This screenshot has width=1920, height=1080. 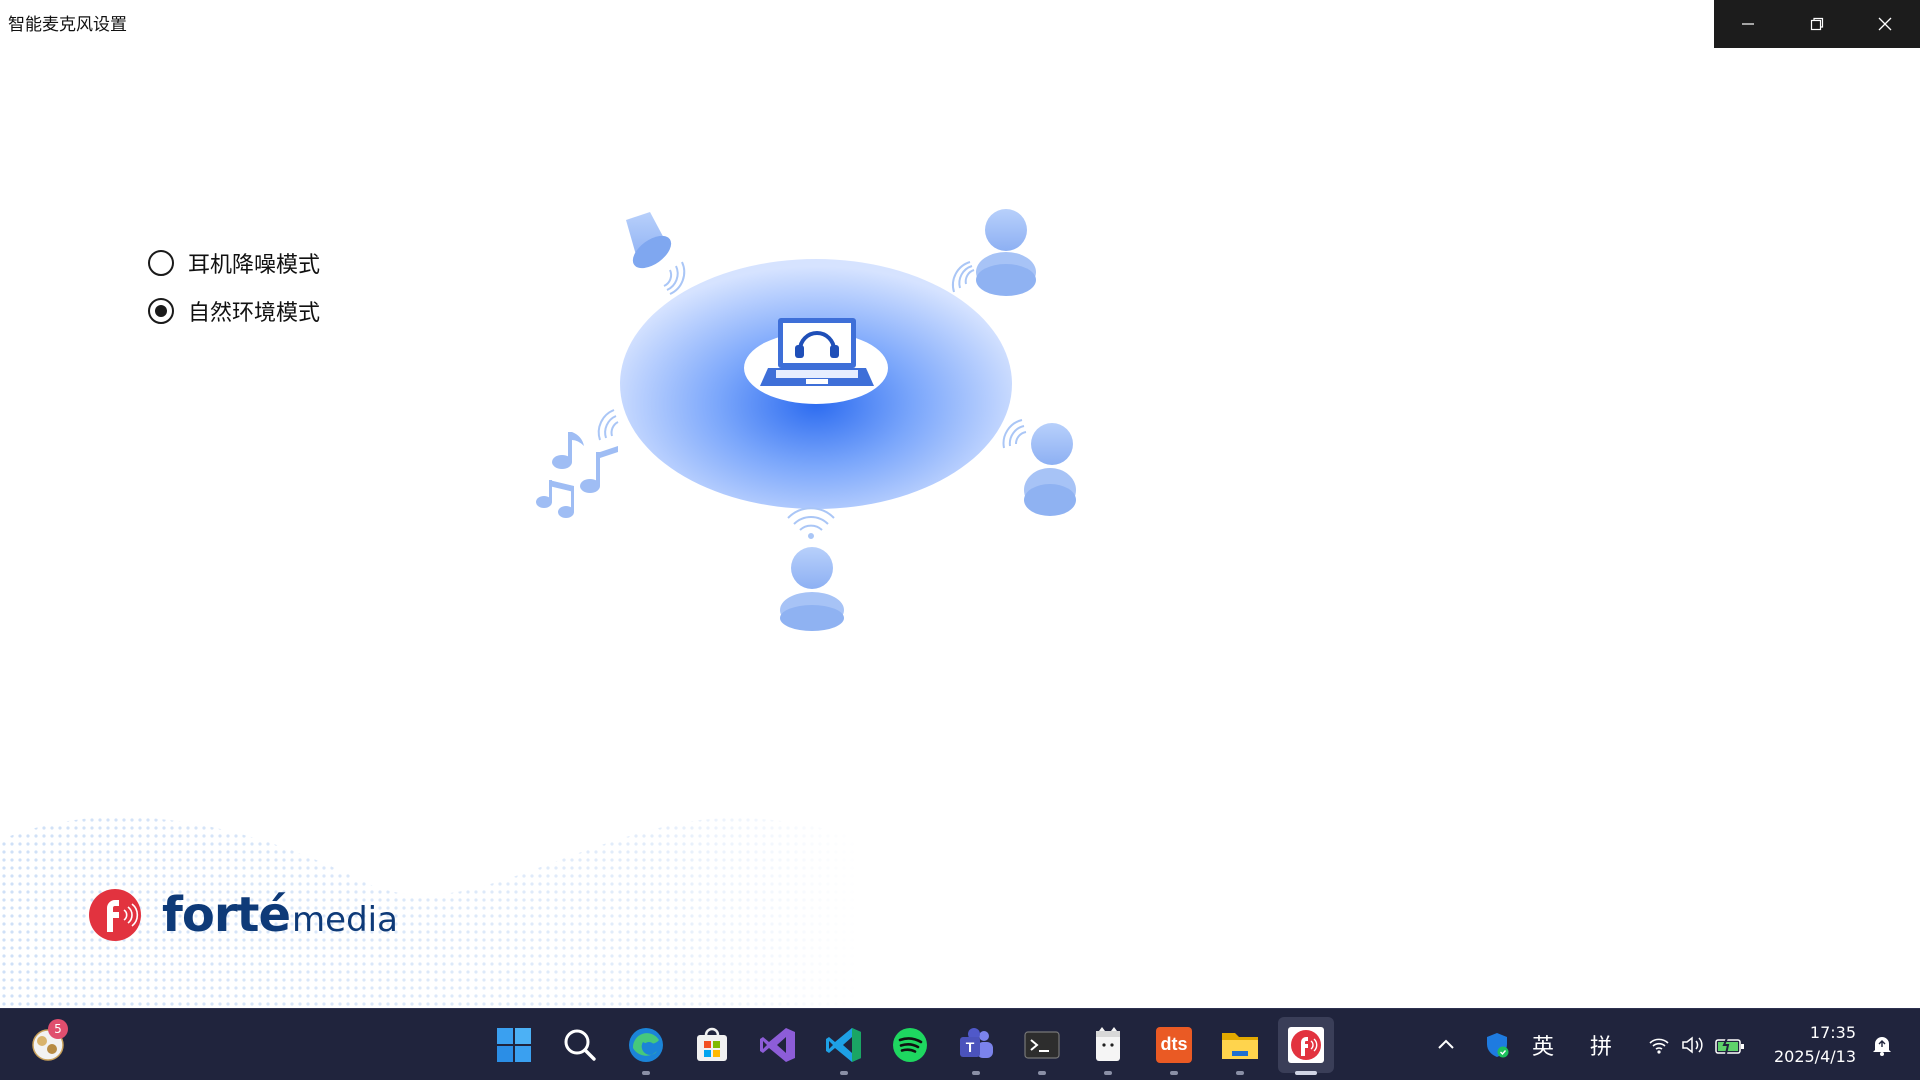 I want to click on close-icon, so click(x=1885, y=24).